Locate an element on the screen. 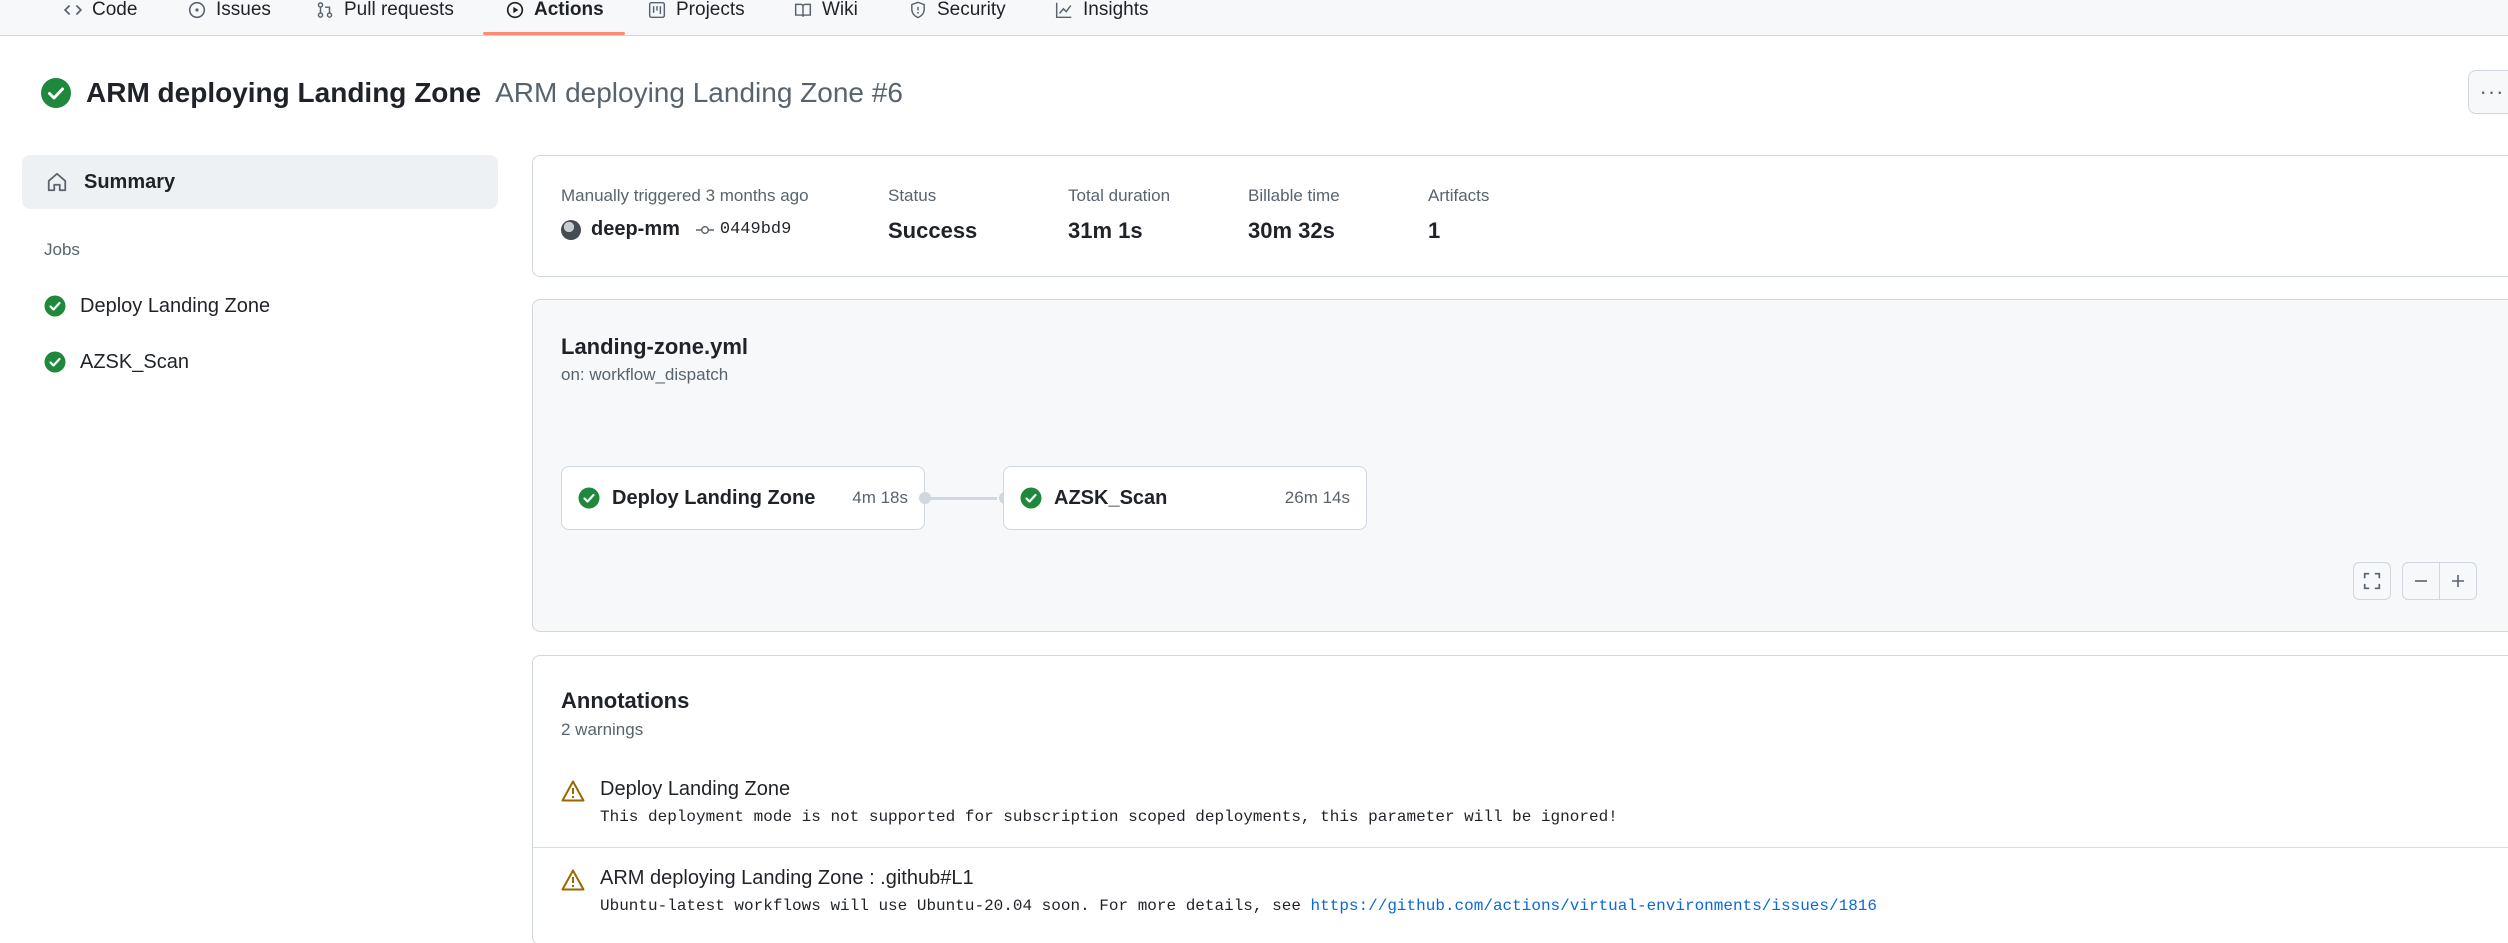  issue-icon is located at coordinates (197, 10).